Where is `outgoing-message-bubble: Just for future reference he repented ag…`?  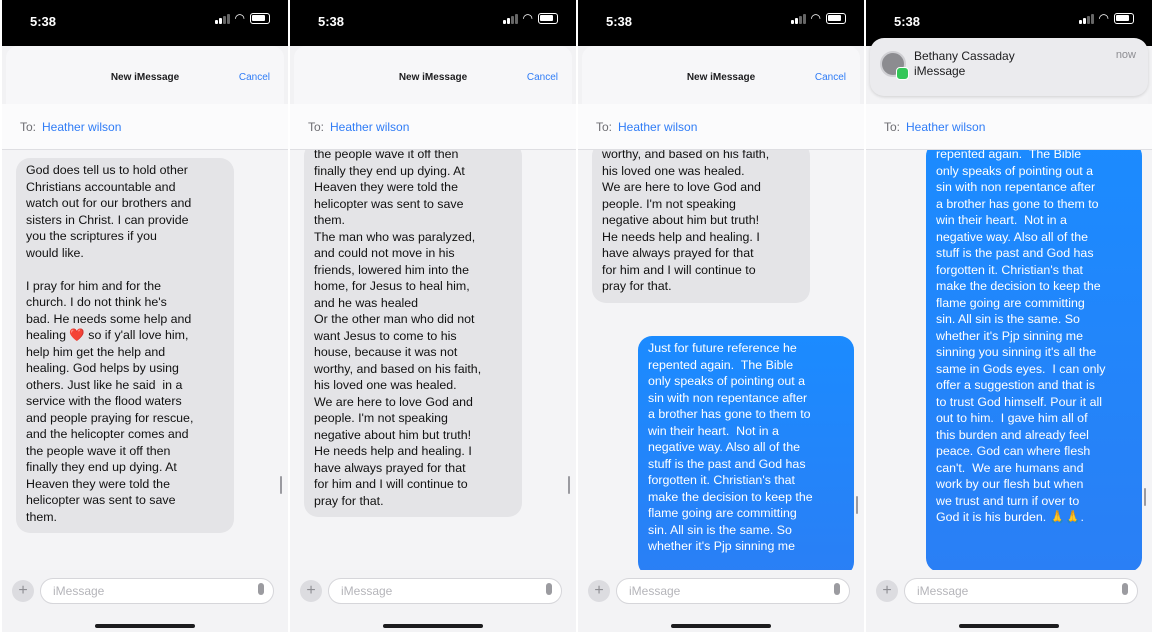
outgoing-message-bubble: Just for future reference he repented ag… is located at coordinates (746, 453).